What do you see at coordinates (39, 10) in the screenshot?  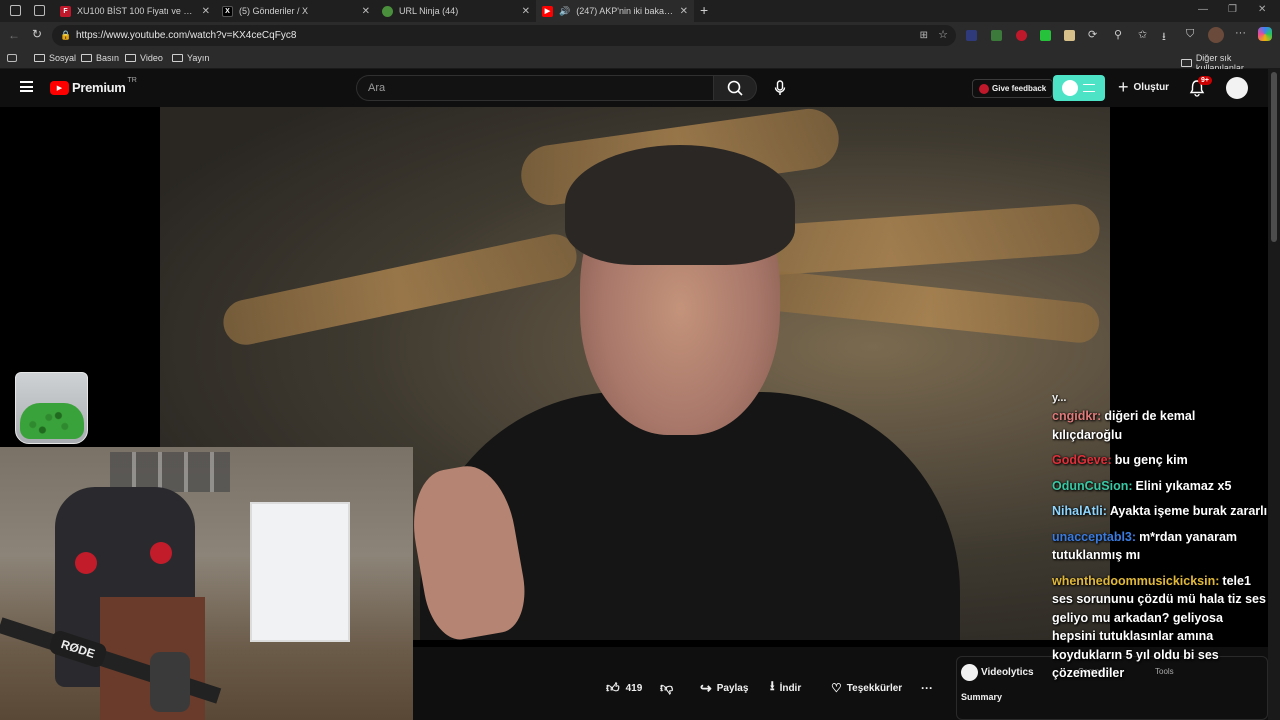 I see `tab-actions-icon` at bounding box center [39, 10].